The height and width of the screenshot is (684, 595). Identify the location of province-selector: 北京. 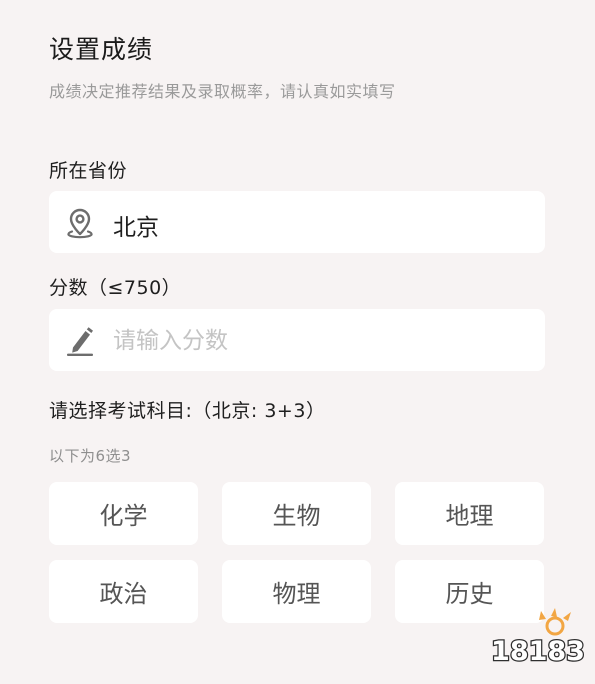
(297, 222).